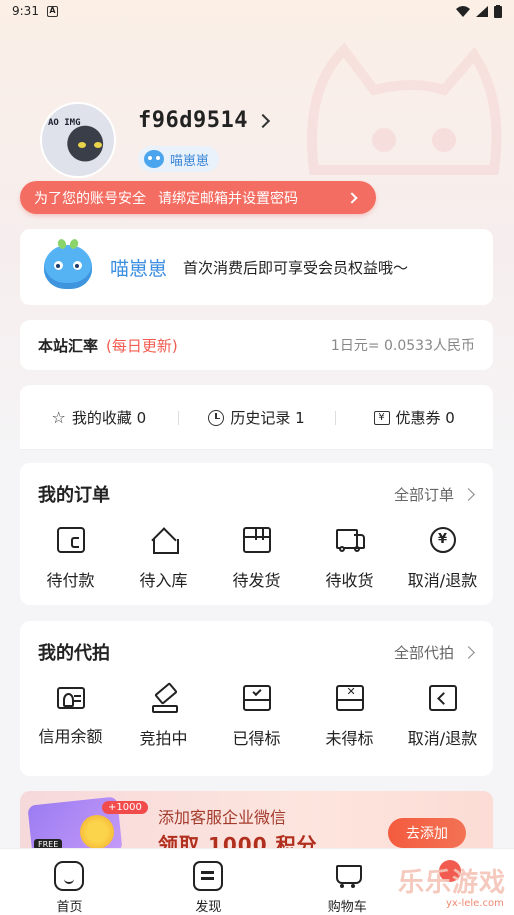  Describe the element at coordinates (381, 417) in the screenshot. I see `coupon-icon: ¥` at that location.